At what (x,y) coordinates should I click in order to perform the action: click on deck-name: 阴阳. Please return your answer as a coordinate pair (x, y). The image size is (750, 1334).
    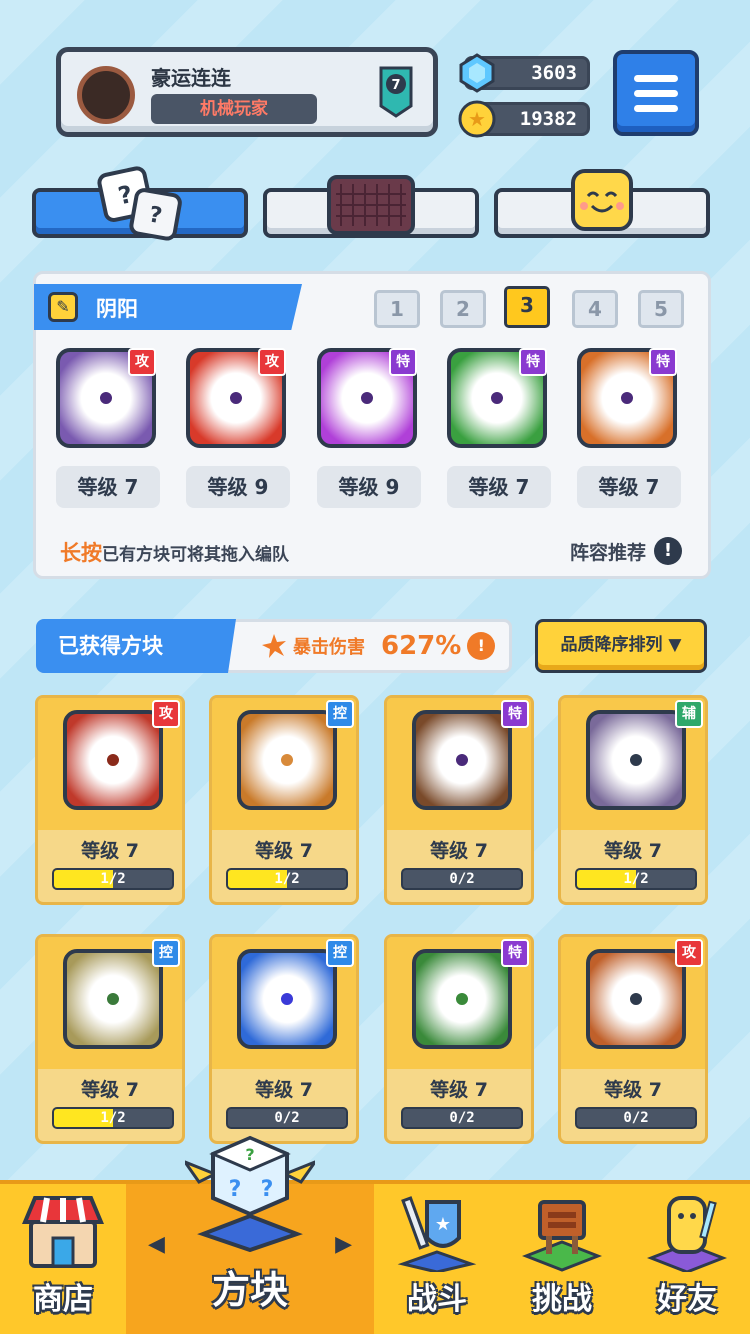
    Looking at the image, I should click on (117, 309).